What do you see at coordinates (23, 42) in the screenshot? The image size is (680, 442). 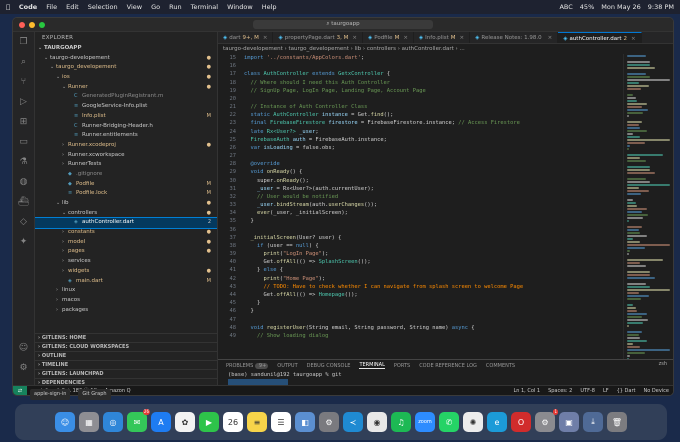 I see `explorer-icon: ❐` at bounding box center [23, 42].